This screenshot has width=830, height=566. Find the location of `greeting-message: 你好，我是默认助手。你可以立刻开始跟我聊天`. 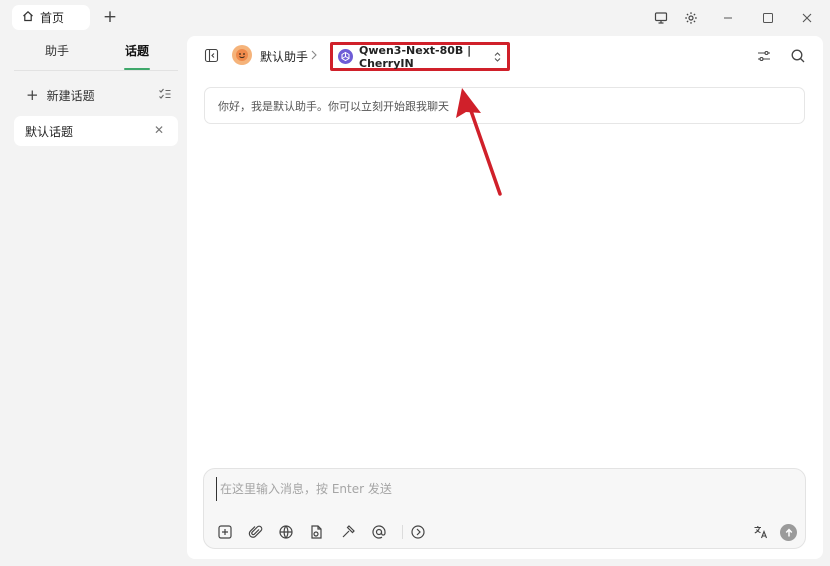

greeting-message: 你好，我是默认助手。你可以立刻开始跟我聊天 is located at coordinates (504, 105).